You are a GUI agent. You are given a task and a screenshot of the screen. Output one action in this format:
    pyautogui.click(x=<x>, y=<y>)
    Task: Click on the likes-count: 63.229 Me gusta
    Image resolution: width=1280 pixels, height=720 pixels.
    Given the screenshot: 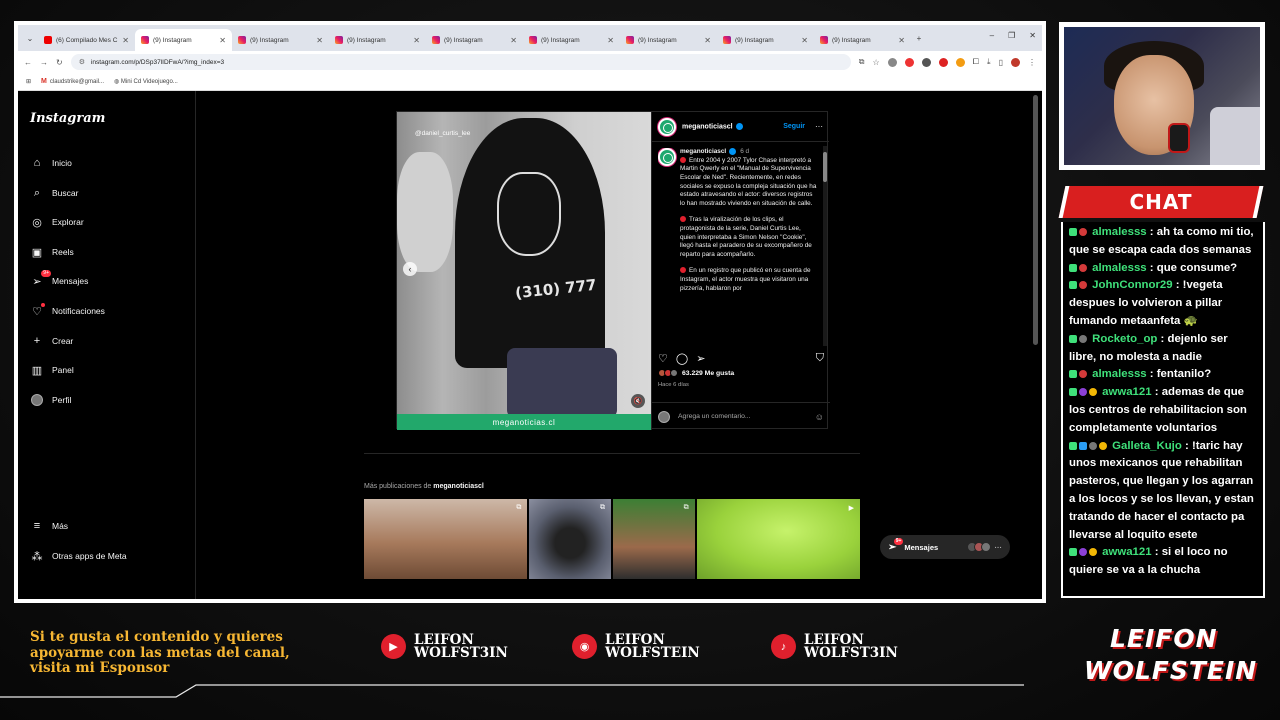 What is the action you would take?
    pyautogui.click(x=696, y=373)
    